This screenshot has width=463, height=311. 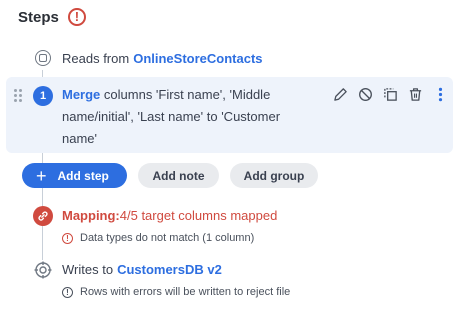 What do you see at coordinates (96, 58) in the screenshot?
I see `source-prefix: Reads from` at bounding box center [96, 58].